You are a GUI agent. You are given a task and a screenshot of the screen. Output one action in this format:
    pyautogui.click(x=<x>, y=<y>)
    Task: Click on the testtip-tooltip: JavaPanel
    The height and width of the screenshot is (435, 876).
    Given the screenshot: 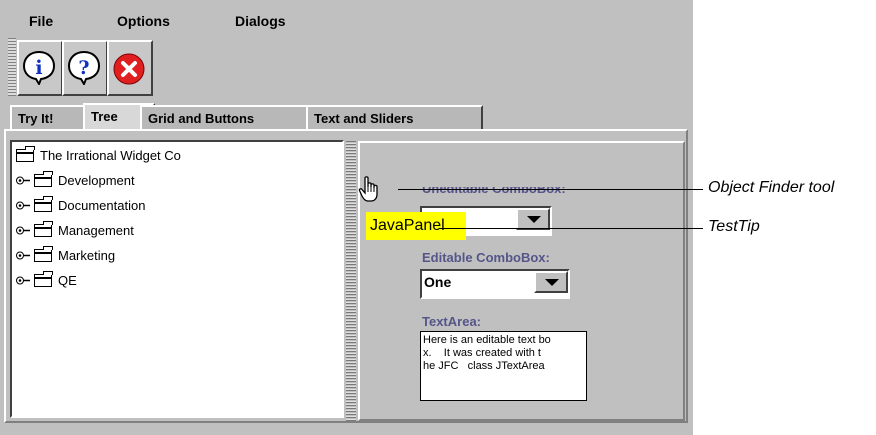 What is the action you would take?
    pyautogui.click(x=416, y=226)
    